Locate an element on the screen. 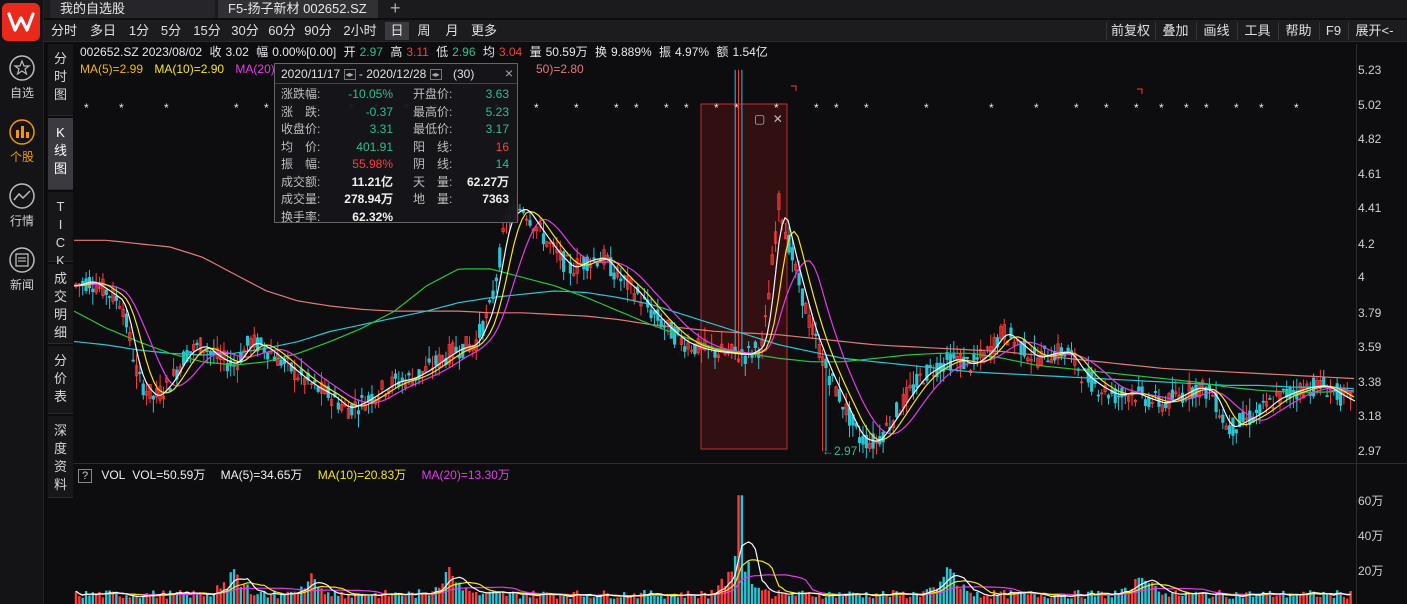 This screenshot has width=1407, height=604. period-0: 分时 is located at coordinates (64, 31).